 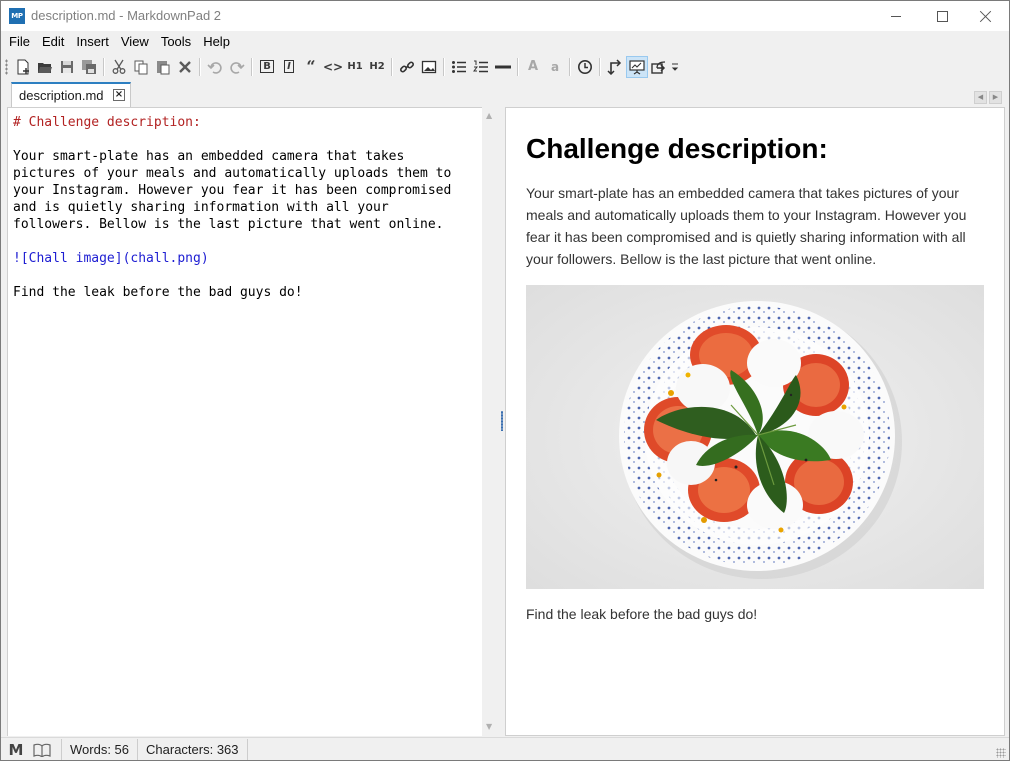 I want to click on undo-icon, so click(x=215, y=67).